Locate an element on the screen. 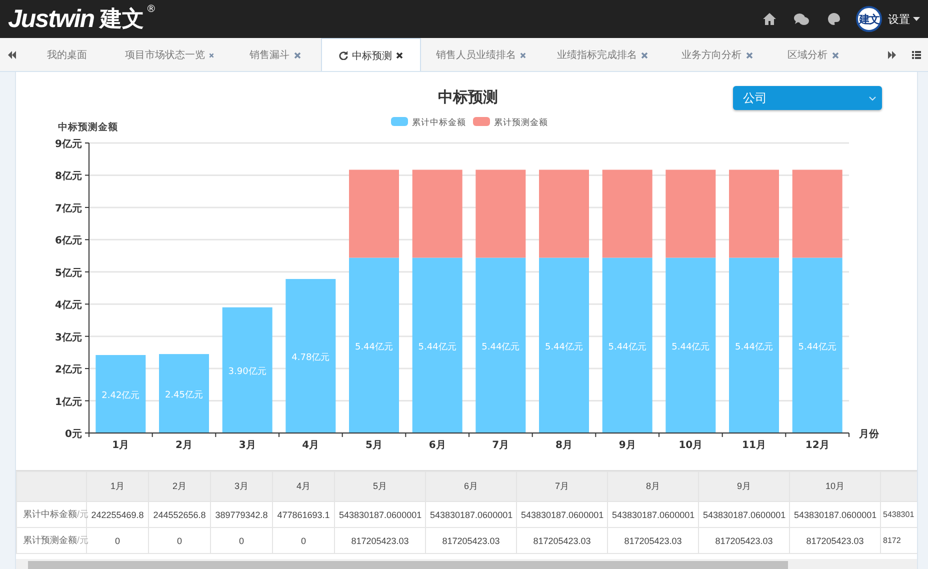 This screenshot has width=928, height=569. settings-menu: 设置 is located at coordinates (904, 19).